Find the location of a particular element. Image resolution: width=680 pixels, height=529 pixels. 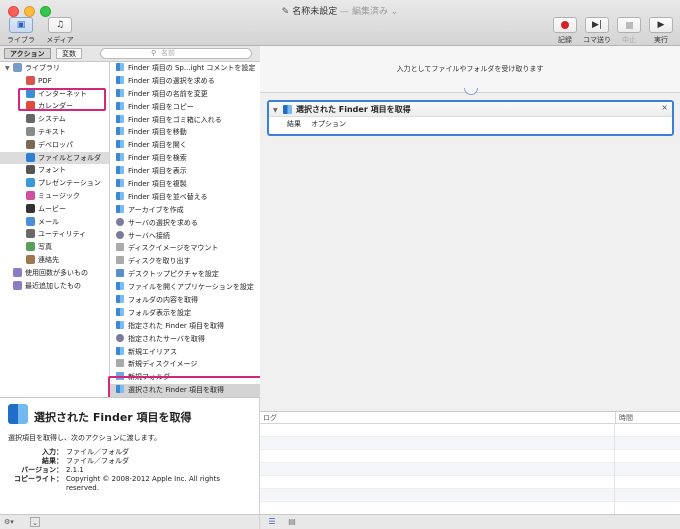

action-card-title: 選択された Finder 項目を取得 is located at coordinates (353, 109).